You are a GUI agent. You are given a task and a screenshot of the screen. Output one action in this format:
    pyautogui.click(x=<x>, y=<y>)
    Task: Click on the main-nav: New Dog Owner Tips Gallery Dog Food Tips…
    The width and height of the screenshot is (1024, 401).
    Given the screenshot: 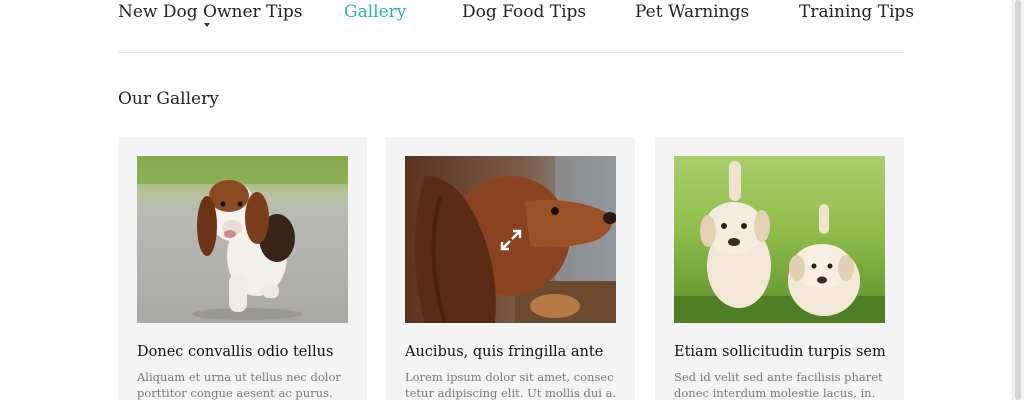 What is the action you would take?
    pyautogui.click(x=516, y=15)
    